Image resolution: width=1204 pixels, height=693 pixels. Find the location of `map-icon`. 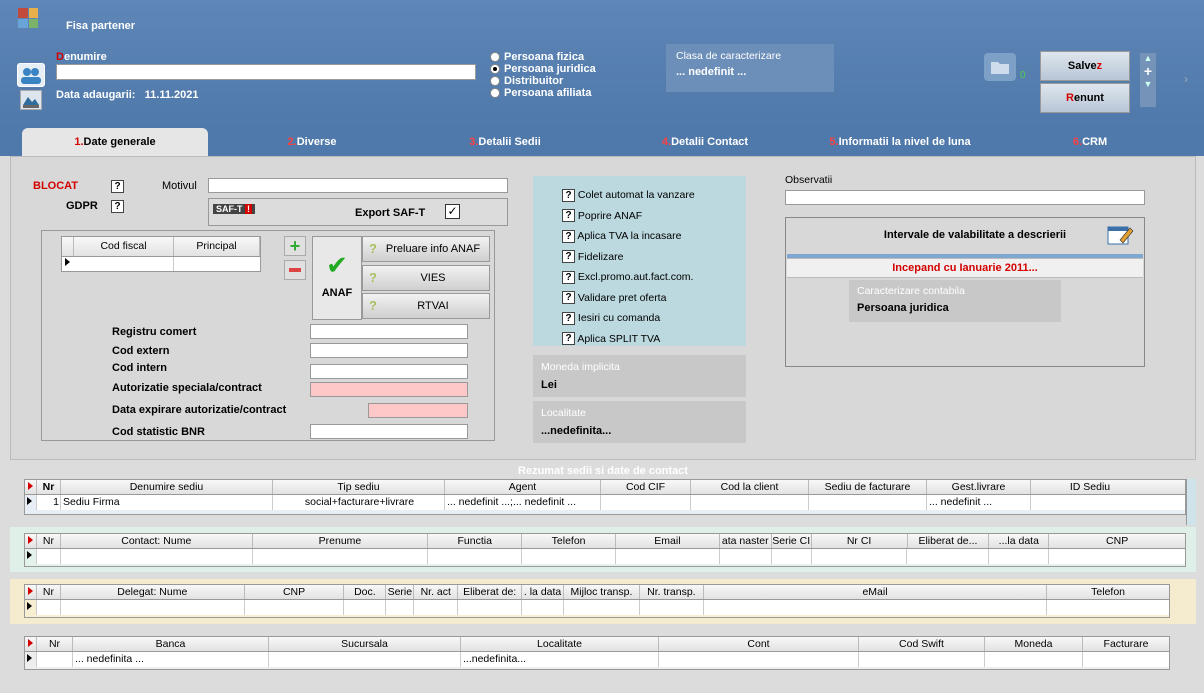

map-icon is located at coordinates (31, 100).